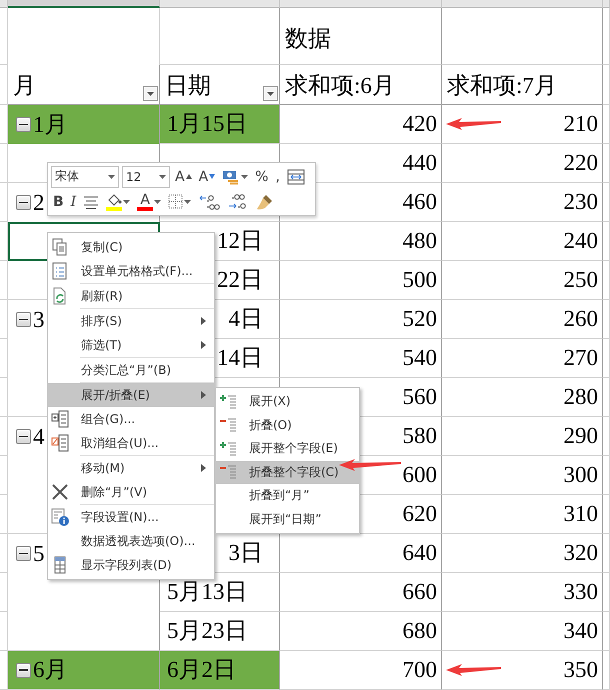 The image size is (610, 690). I want to click on menu-item: 删除“月”(V), so click(131, 492).